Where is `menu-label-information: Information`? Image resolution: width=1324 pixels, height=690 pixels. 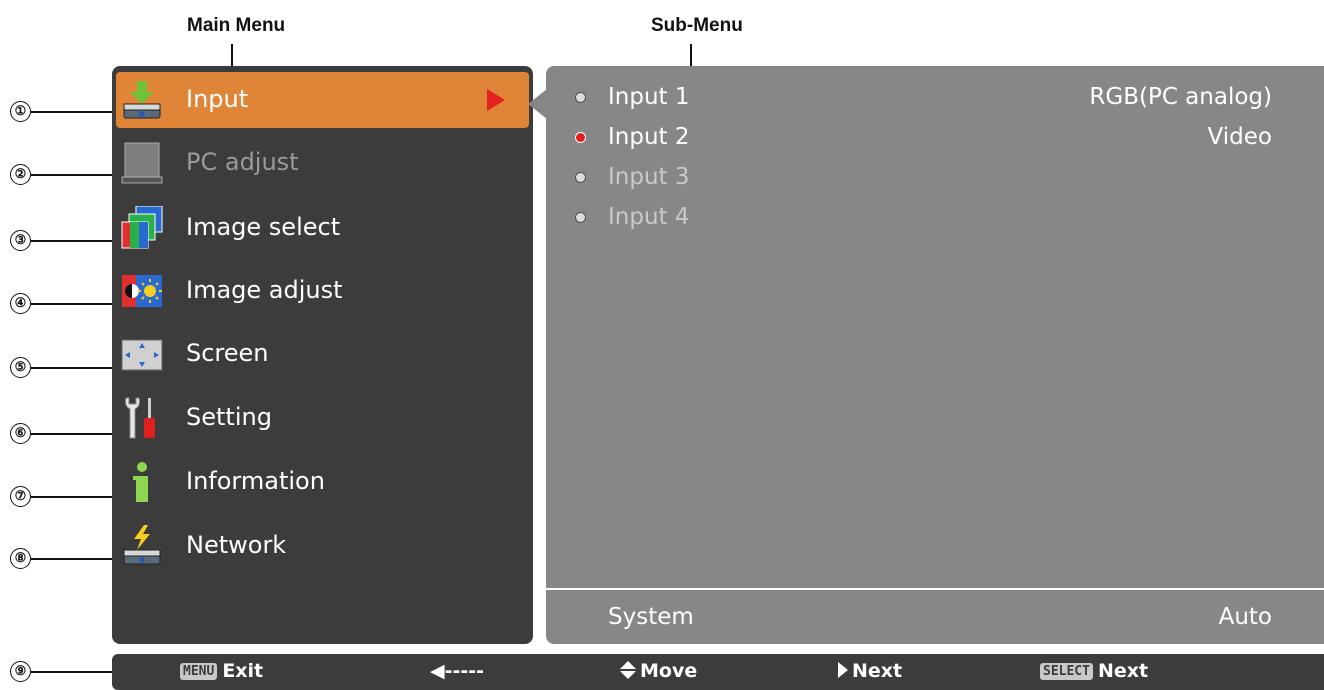
menu-label-information: Information is located at coordinates (255, 481).